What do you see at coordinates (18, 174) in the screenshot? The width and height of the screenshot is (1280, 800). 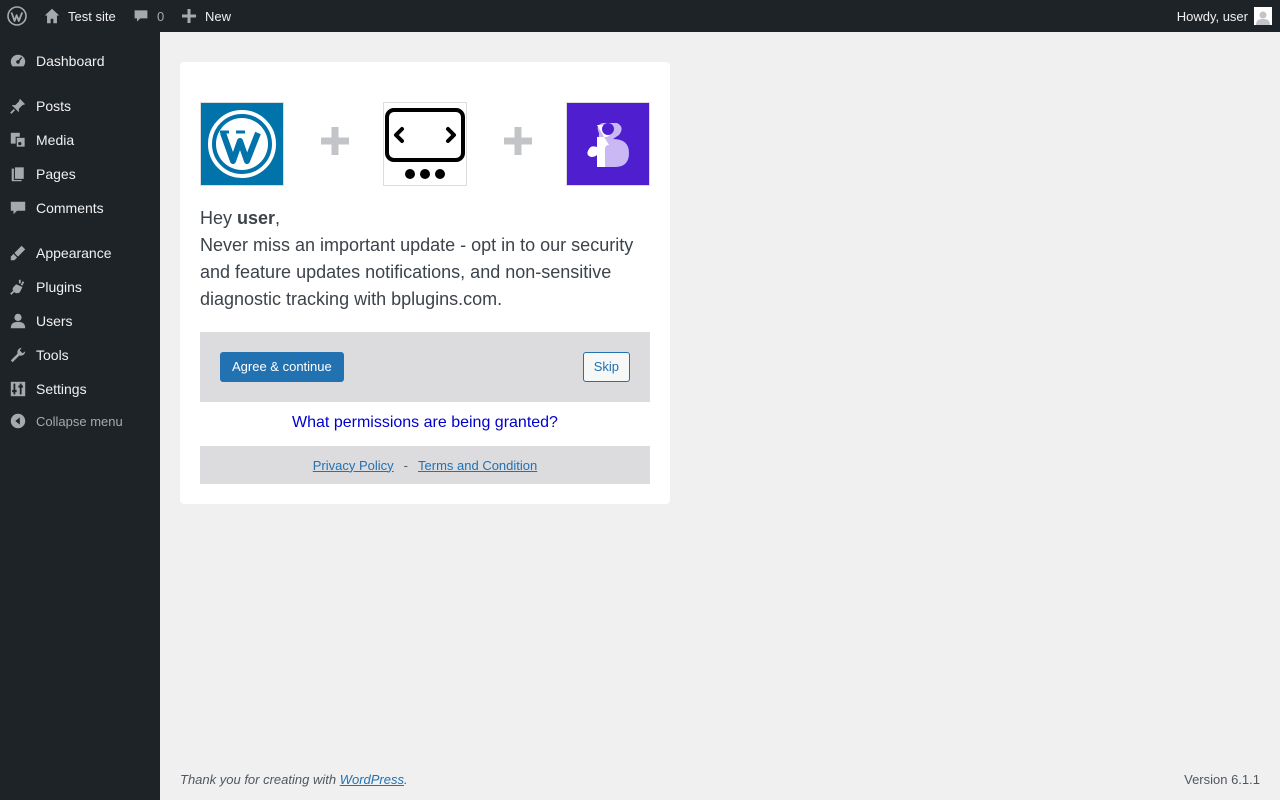 I see `pages-icon` at bounding box center [18, 174].